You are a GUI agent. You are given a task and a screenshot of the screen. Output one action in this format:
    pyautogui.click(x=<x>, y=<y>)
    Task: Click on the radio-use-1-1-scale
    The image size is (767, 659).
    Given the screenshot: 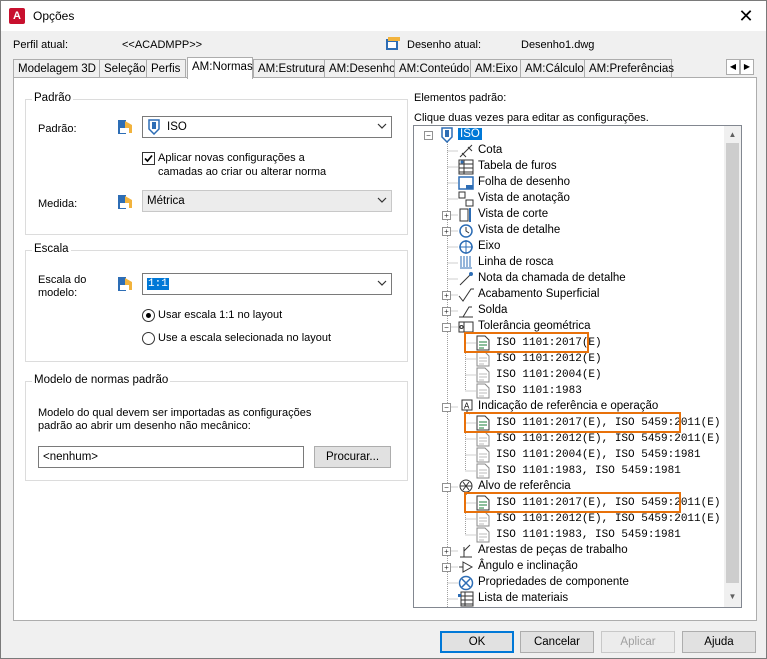 What is the action you would take?
    pyautogui.click(x=148, y=315)
    